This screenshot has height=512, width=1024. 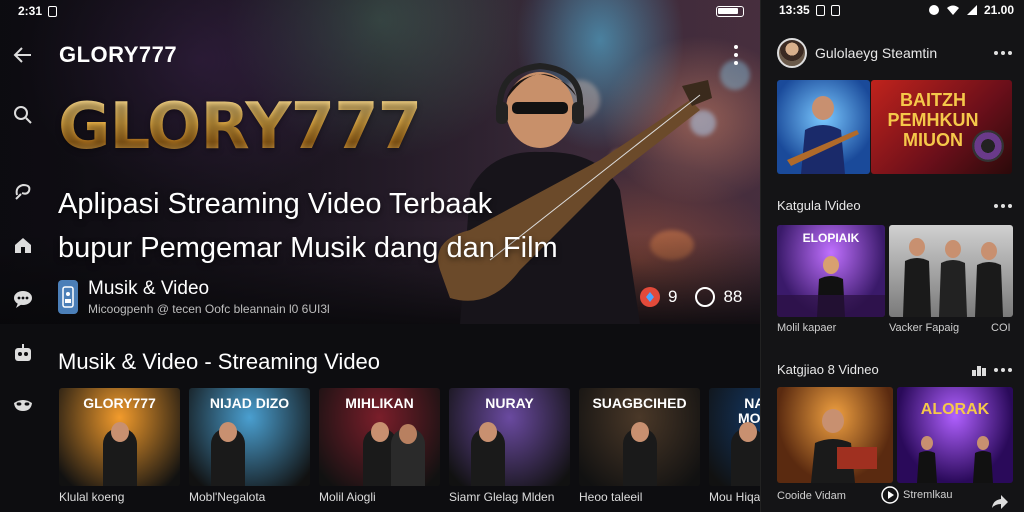 What do you see at coordinates (733, 296) in the screenshot?
I see `view-count: 88` at bounding box center [733, 296].